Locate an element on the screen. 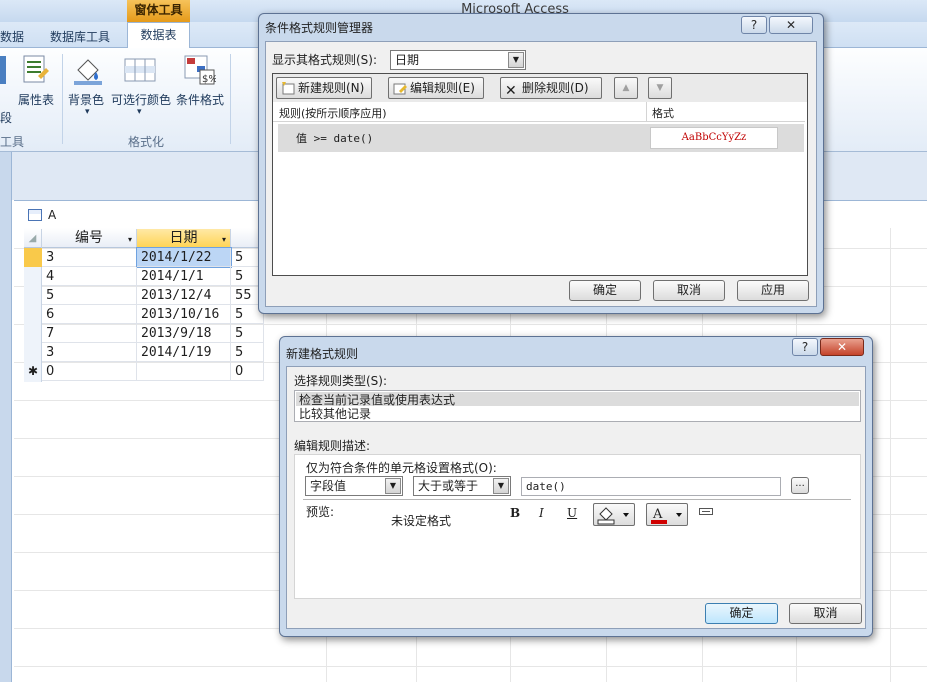 The width and height of the screenshot is (927, 682). current-record-selector is located at coordinates (33, 257).